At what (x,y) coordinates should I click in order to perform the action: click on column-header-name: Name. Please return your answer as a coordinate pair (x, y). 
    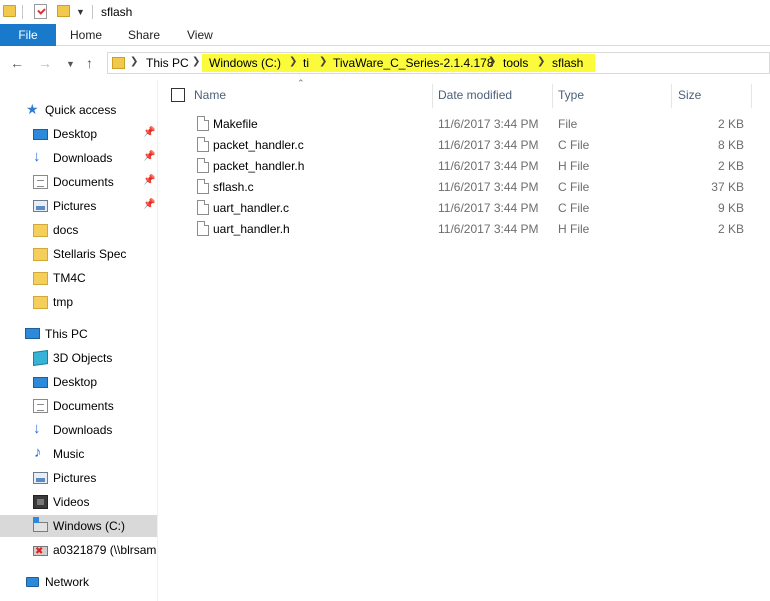
    Looking at the image, I should click on (210, 95).